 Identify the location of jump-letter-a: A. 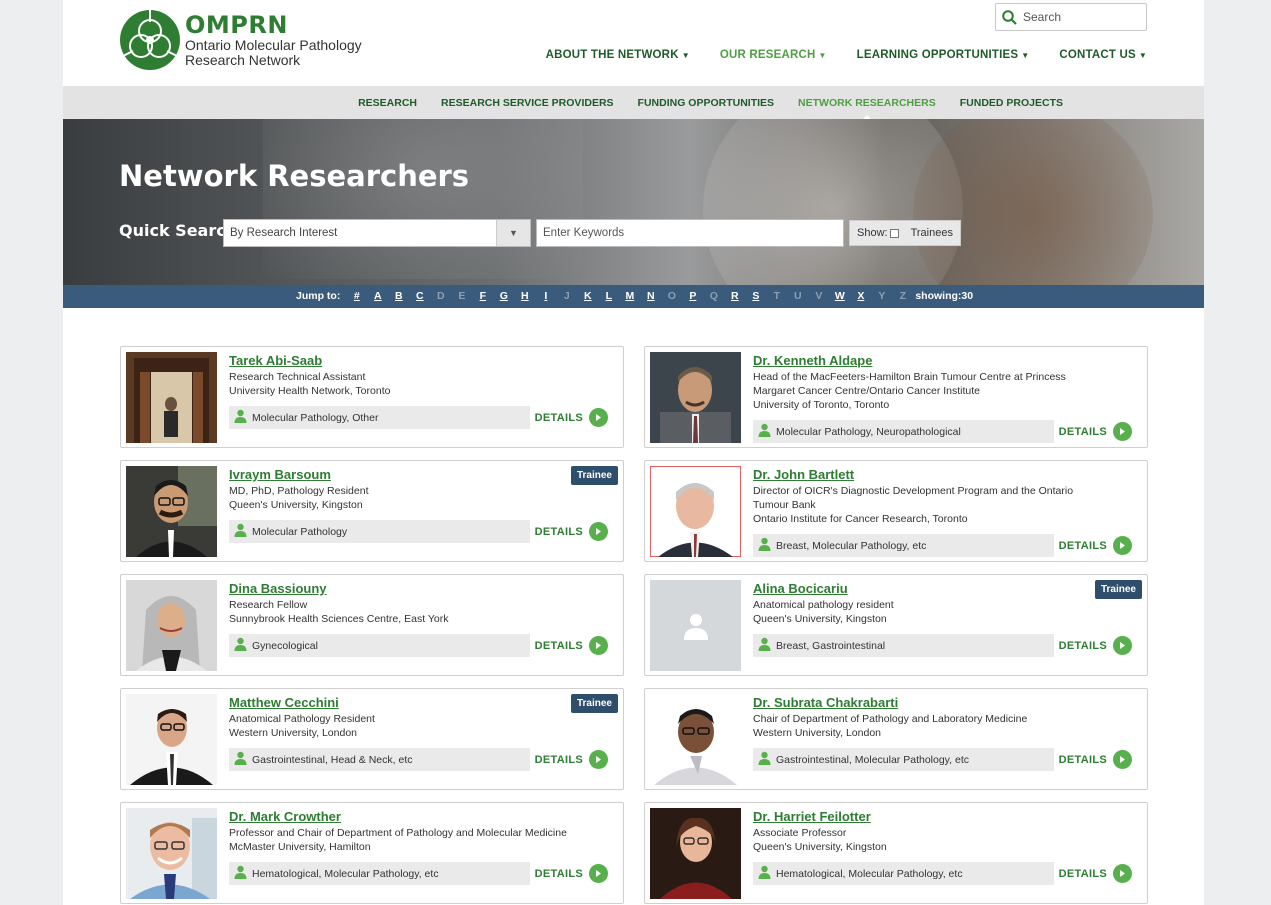
(377, 296).